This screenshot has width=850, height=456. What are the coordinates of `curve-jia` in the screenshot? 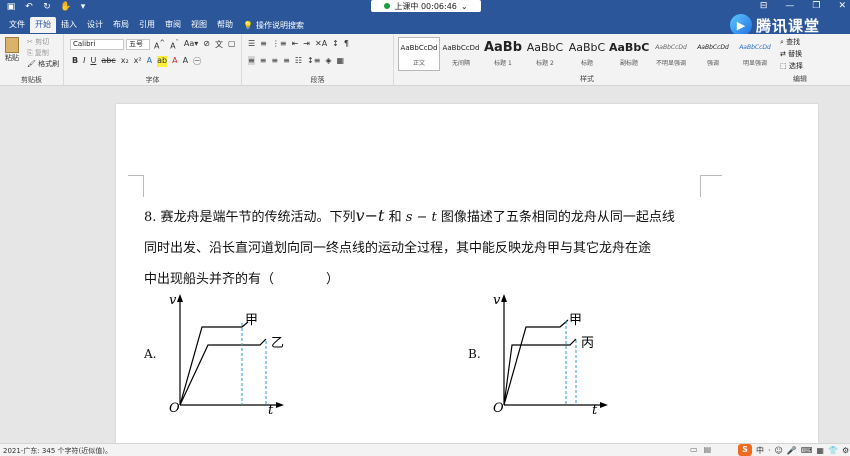 It's located at (536, 362).